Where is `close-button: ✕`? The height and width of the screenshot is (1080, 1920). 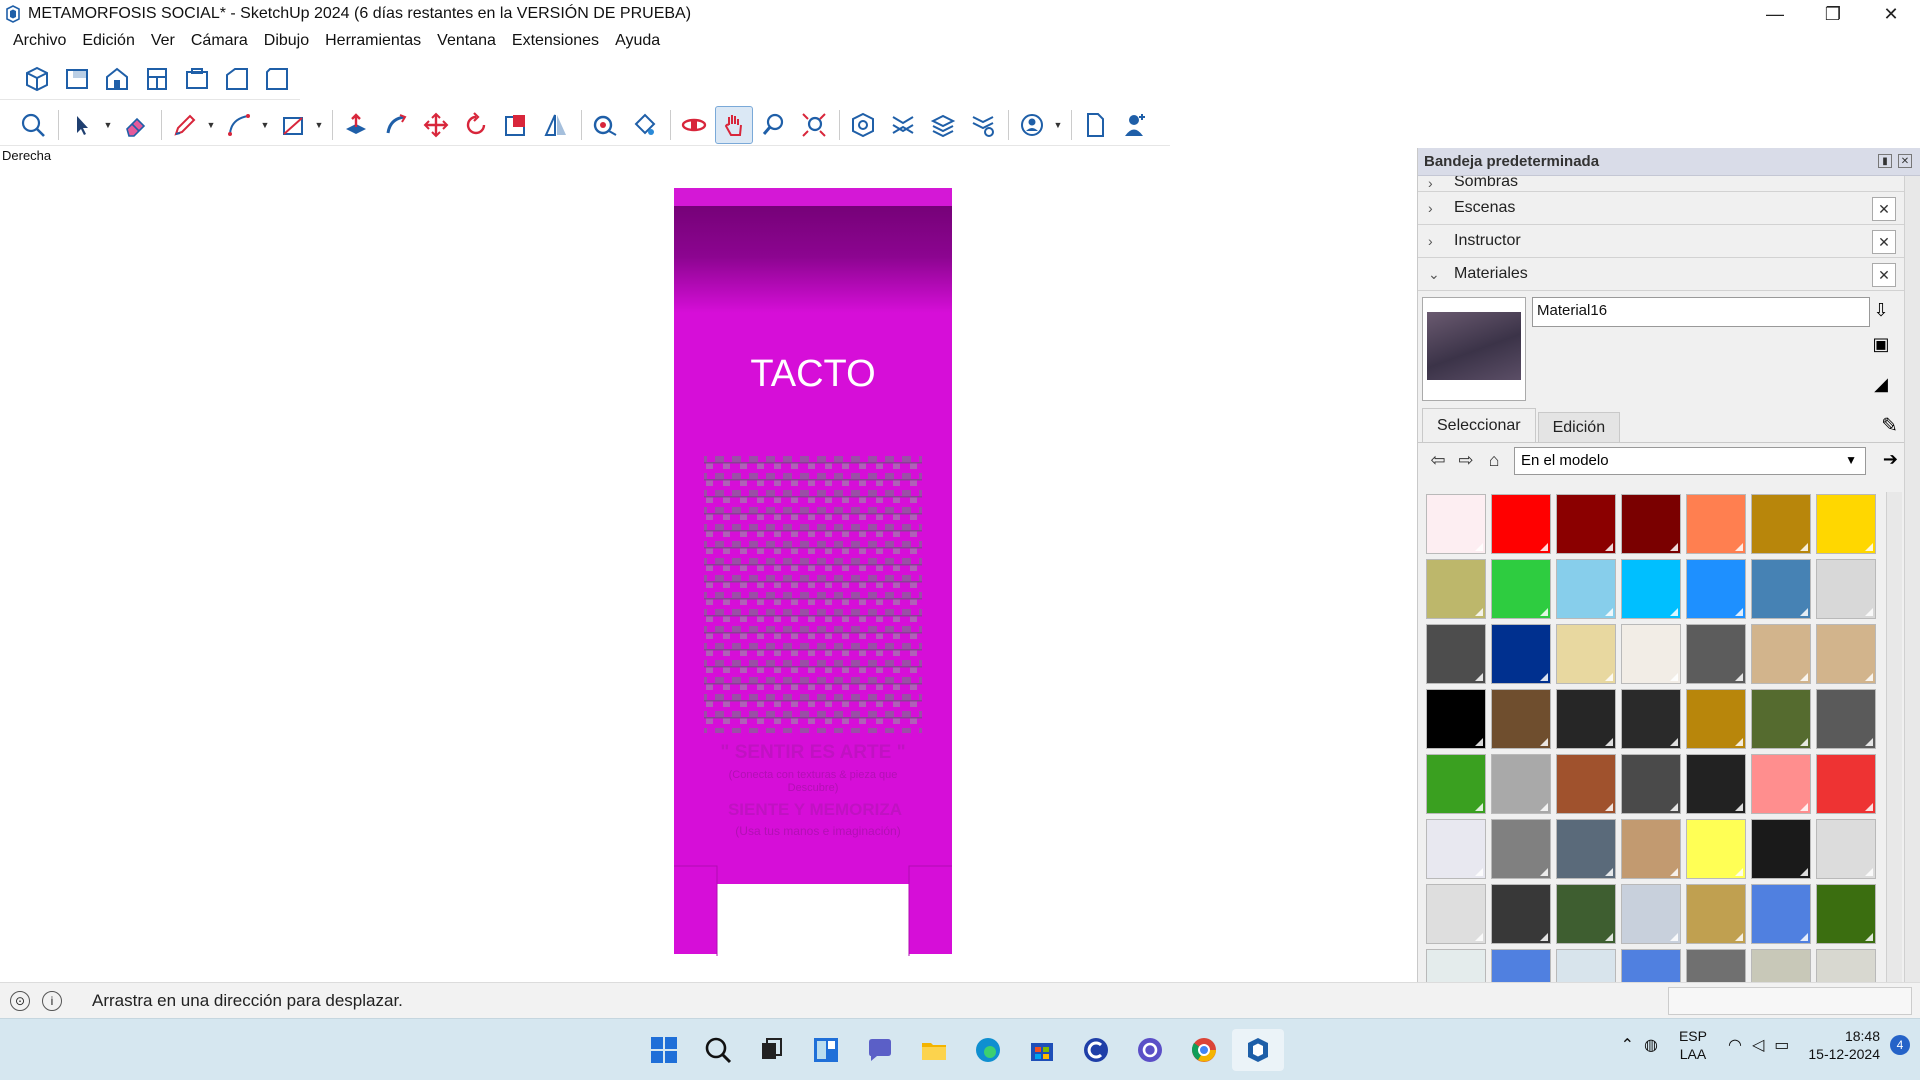 close-button: ✕ is located at coordinates (1891, 14).